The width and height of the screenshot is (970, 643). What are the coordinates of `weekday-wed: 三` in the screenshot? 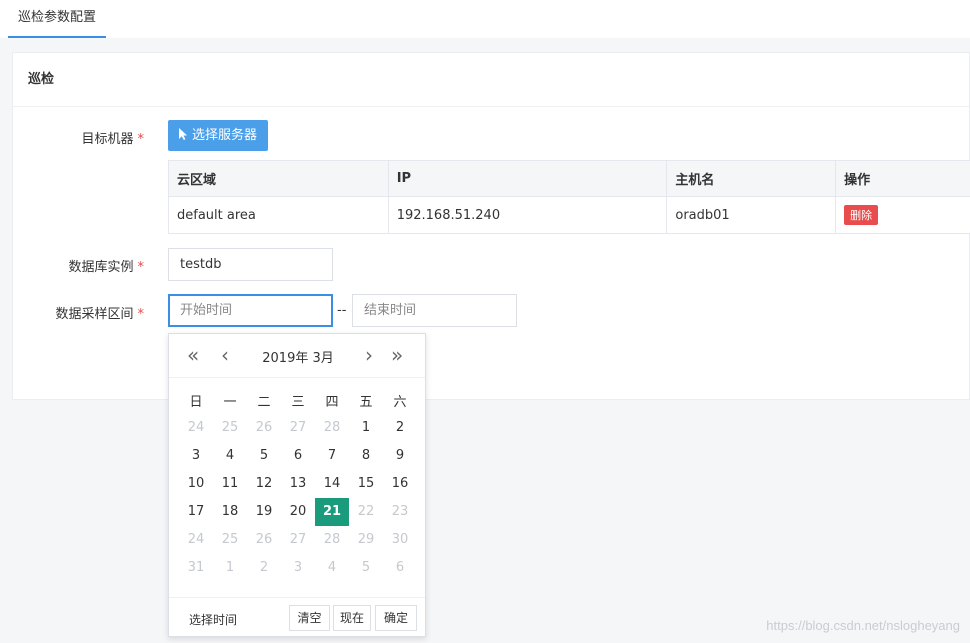 It's located at (298, 402).